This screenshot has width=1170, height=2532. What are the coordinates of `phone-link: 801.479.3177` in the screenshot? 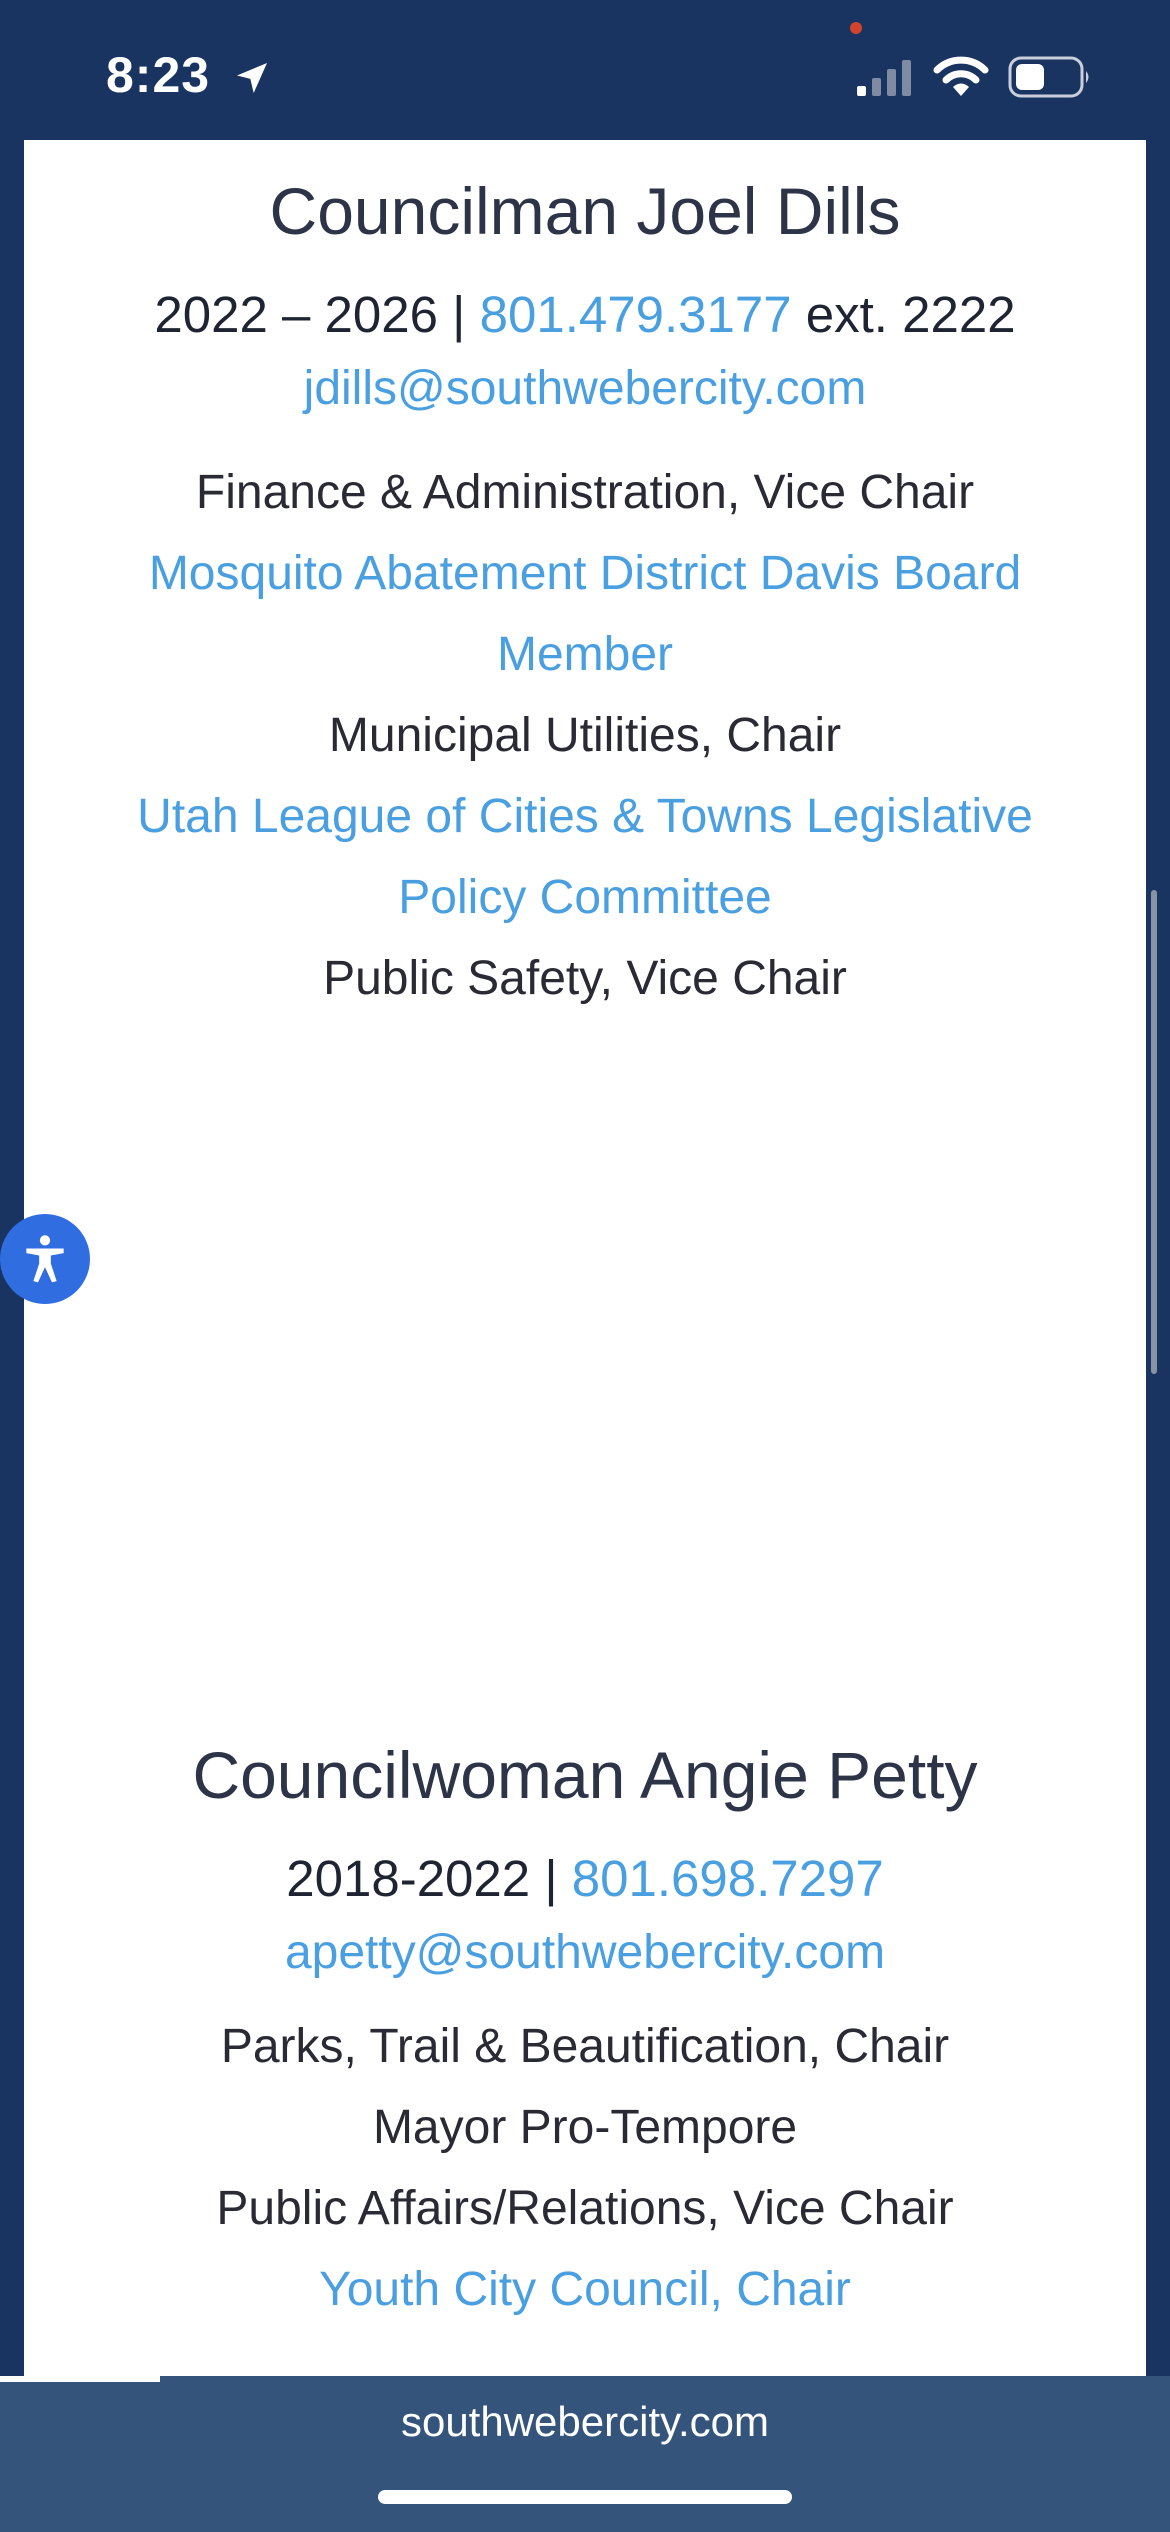 It's located at (636, 314).